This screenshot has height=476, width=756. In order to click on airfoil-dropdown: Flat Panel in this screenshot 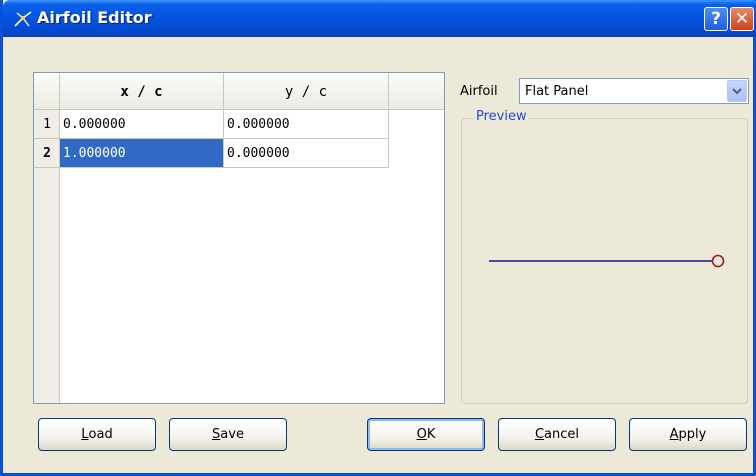, I will do `click(634, 91)`.